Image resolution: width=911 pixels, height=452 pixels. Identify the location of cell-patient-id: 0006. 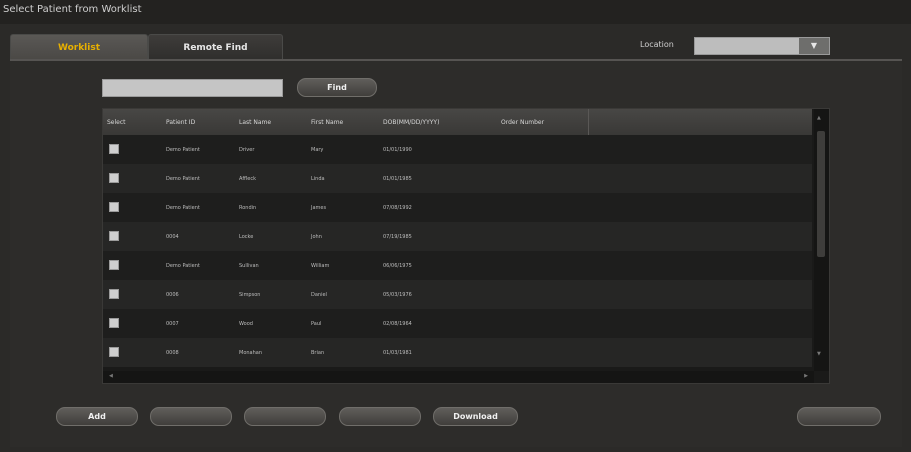
(172, 295).